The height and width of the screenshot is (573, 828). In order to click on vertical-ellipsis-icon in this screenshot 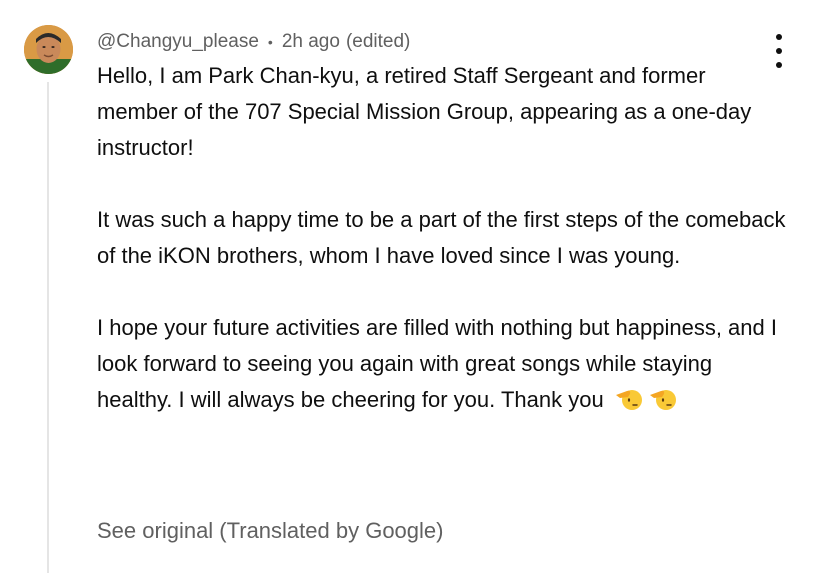, I will do `click(779, 37)`.